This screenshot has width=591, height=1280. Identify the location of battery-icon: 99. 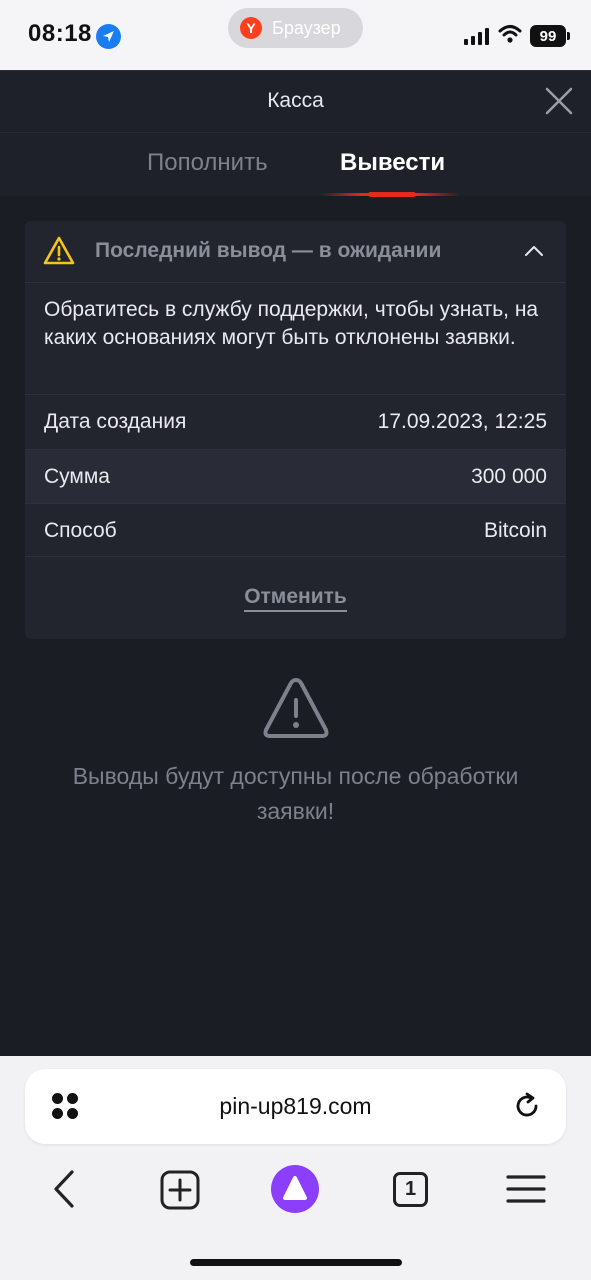
(550, 36).